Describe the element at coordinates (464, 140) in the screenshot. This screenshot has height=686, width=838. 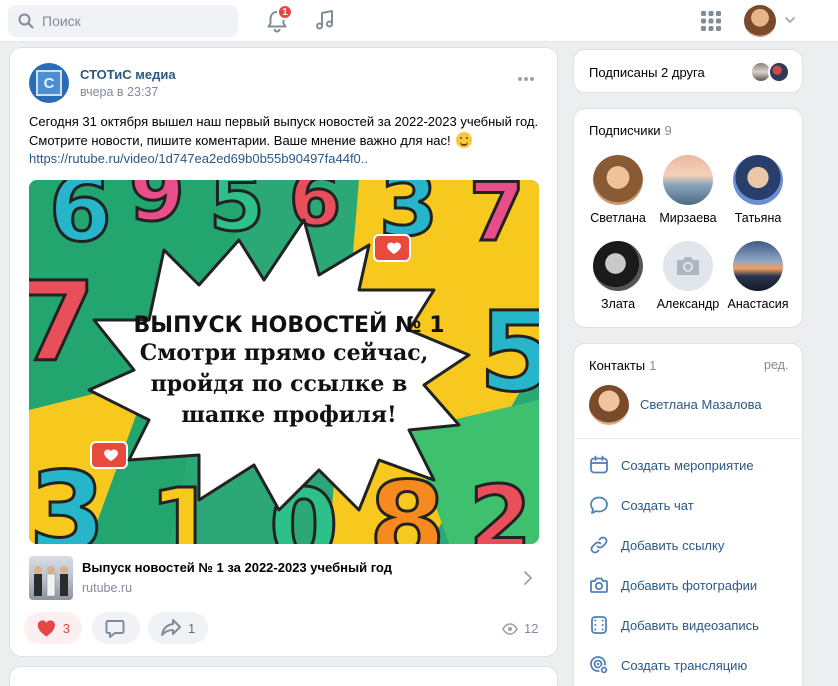
I see `smile-emoji-icon` at that location.